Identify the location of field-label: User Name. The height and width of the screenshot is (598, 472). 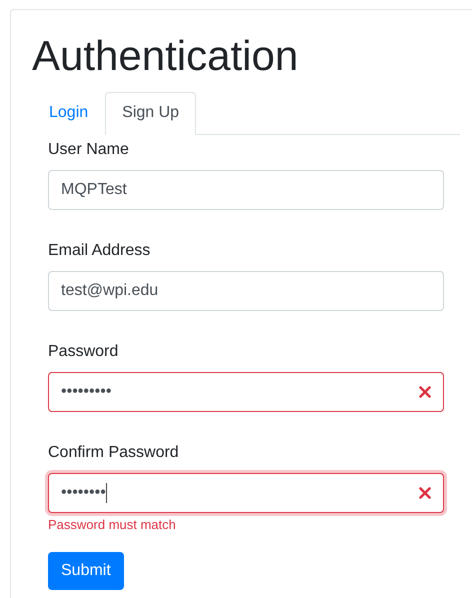
(89, 150).